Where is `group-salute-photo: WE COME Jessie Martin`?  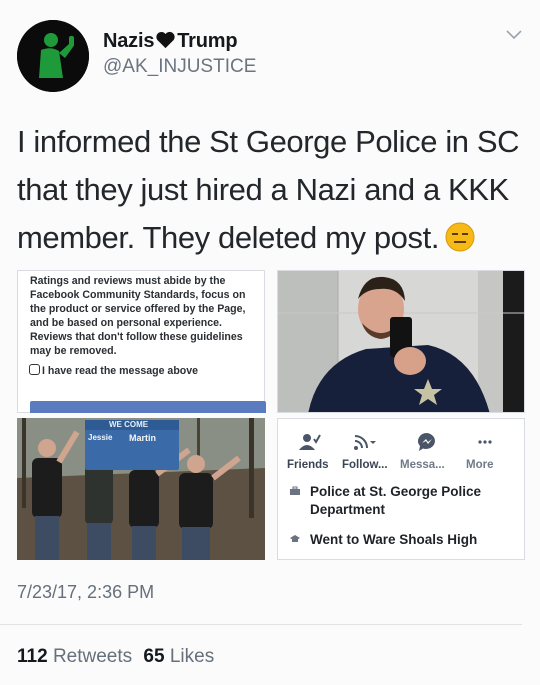 group-salute-photo: WE COME Jessie Martin is located at coordinates (141, 489).